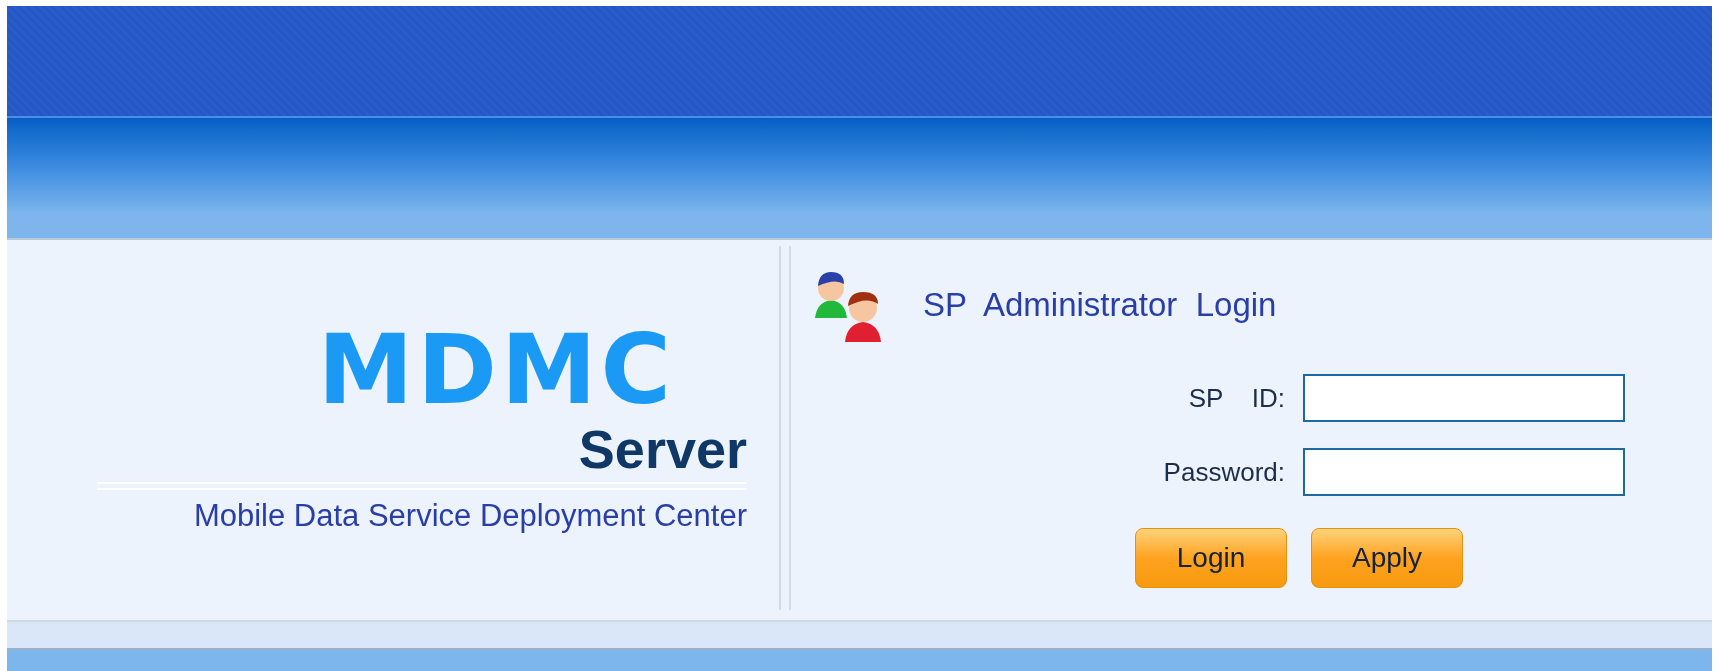  I want to click on field-label: Password:, so click(1224, 472).